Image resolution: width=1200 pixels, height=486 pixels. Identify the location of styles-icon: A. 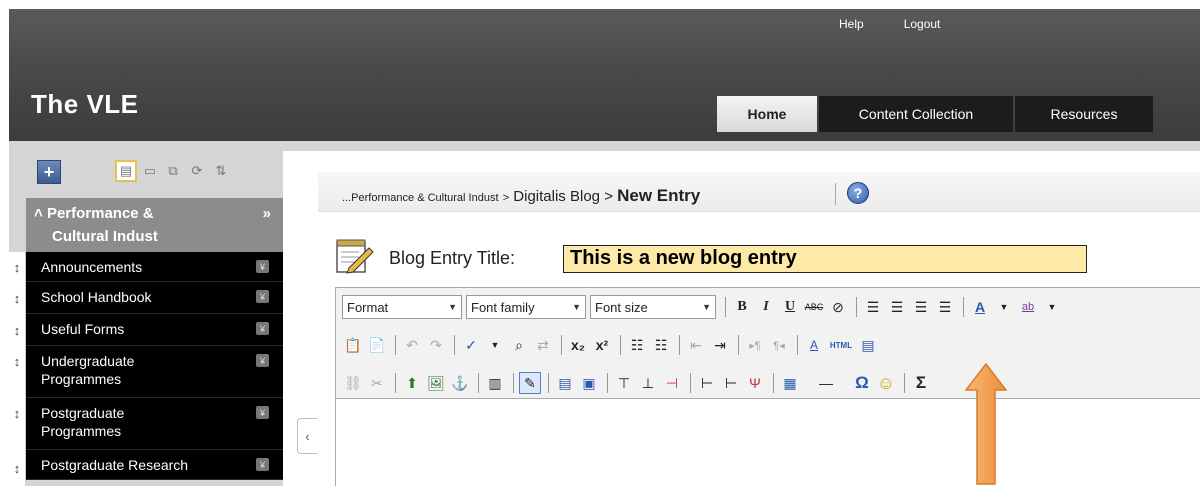
(814, 345).